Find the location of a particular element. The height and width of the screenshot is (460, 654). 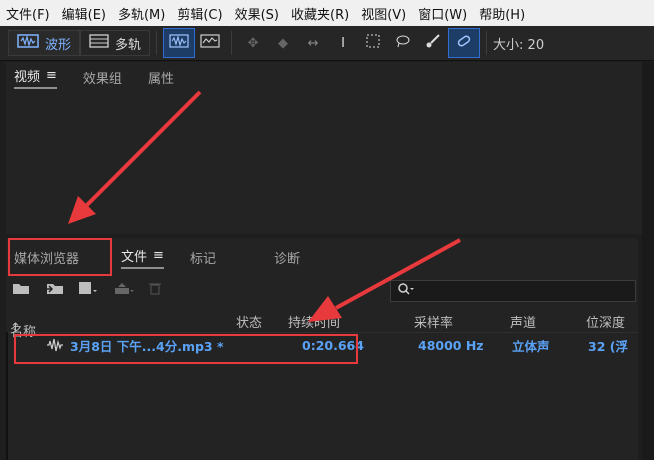

slip-icon: ↔ is located at coordinates (313, 43).